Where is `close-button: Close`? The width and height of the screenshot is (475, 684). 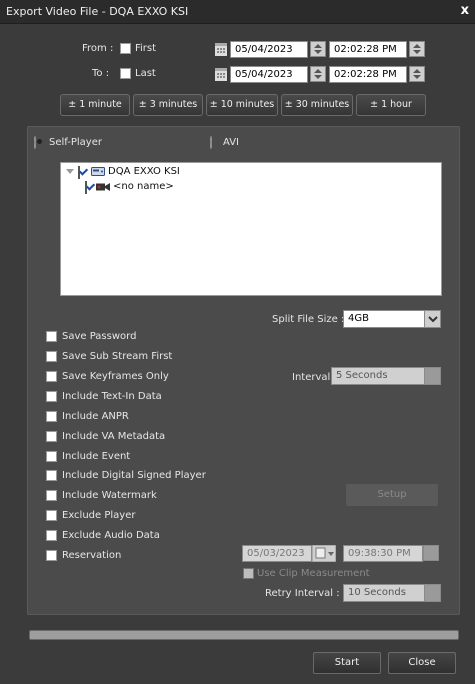 close-button: Close is located at coordinates (422, 663).